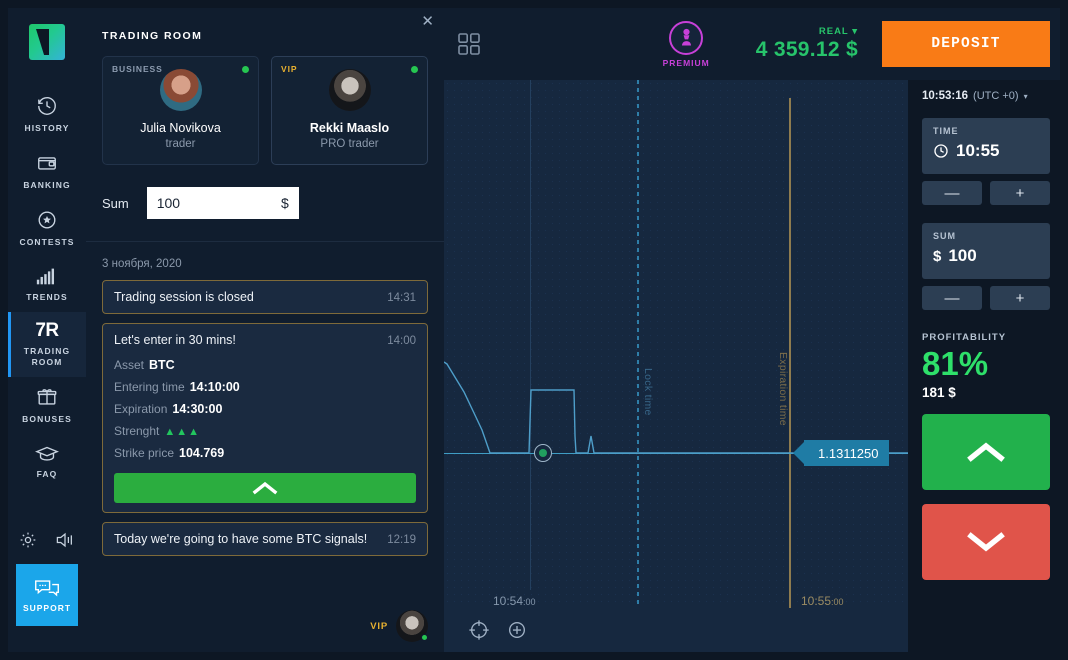 This screenshot has width=1068, height=660. Describe the element at coordinates (265, 297) in the screenshot. I see `chat-message-session-closed: Trading session is closed 14:31` at that location.